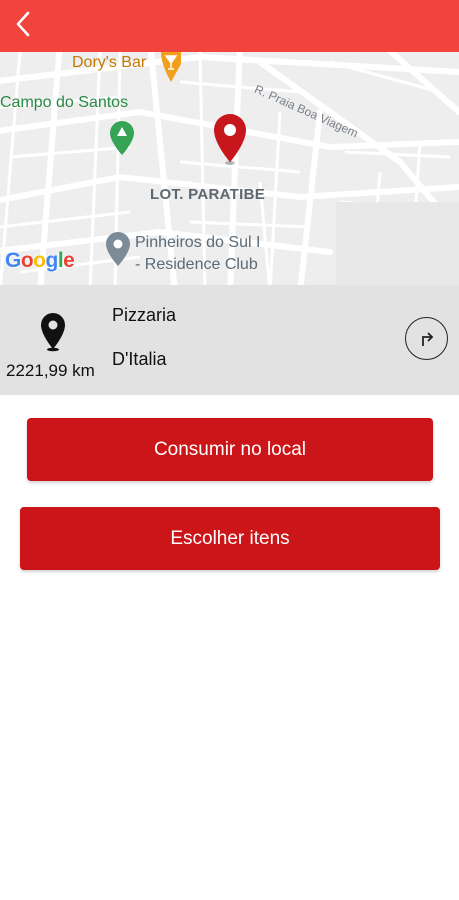 Image resolution: width=459 pixels, height=900 pixels. I want to click on distance-text: 2221,99 km, so click(50, 370).